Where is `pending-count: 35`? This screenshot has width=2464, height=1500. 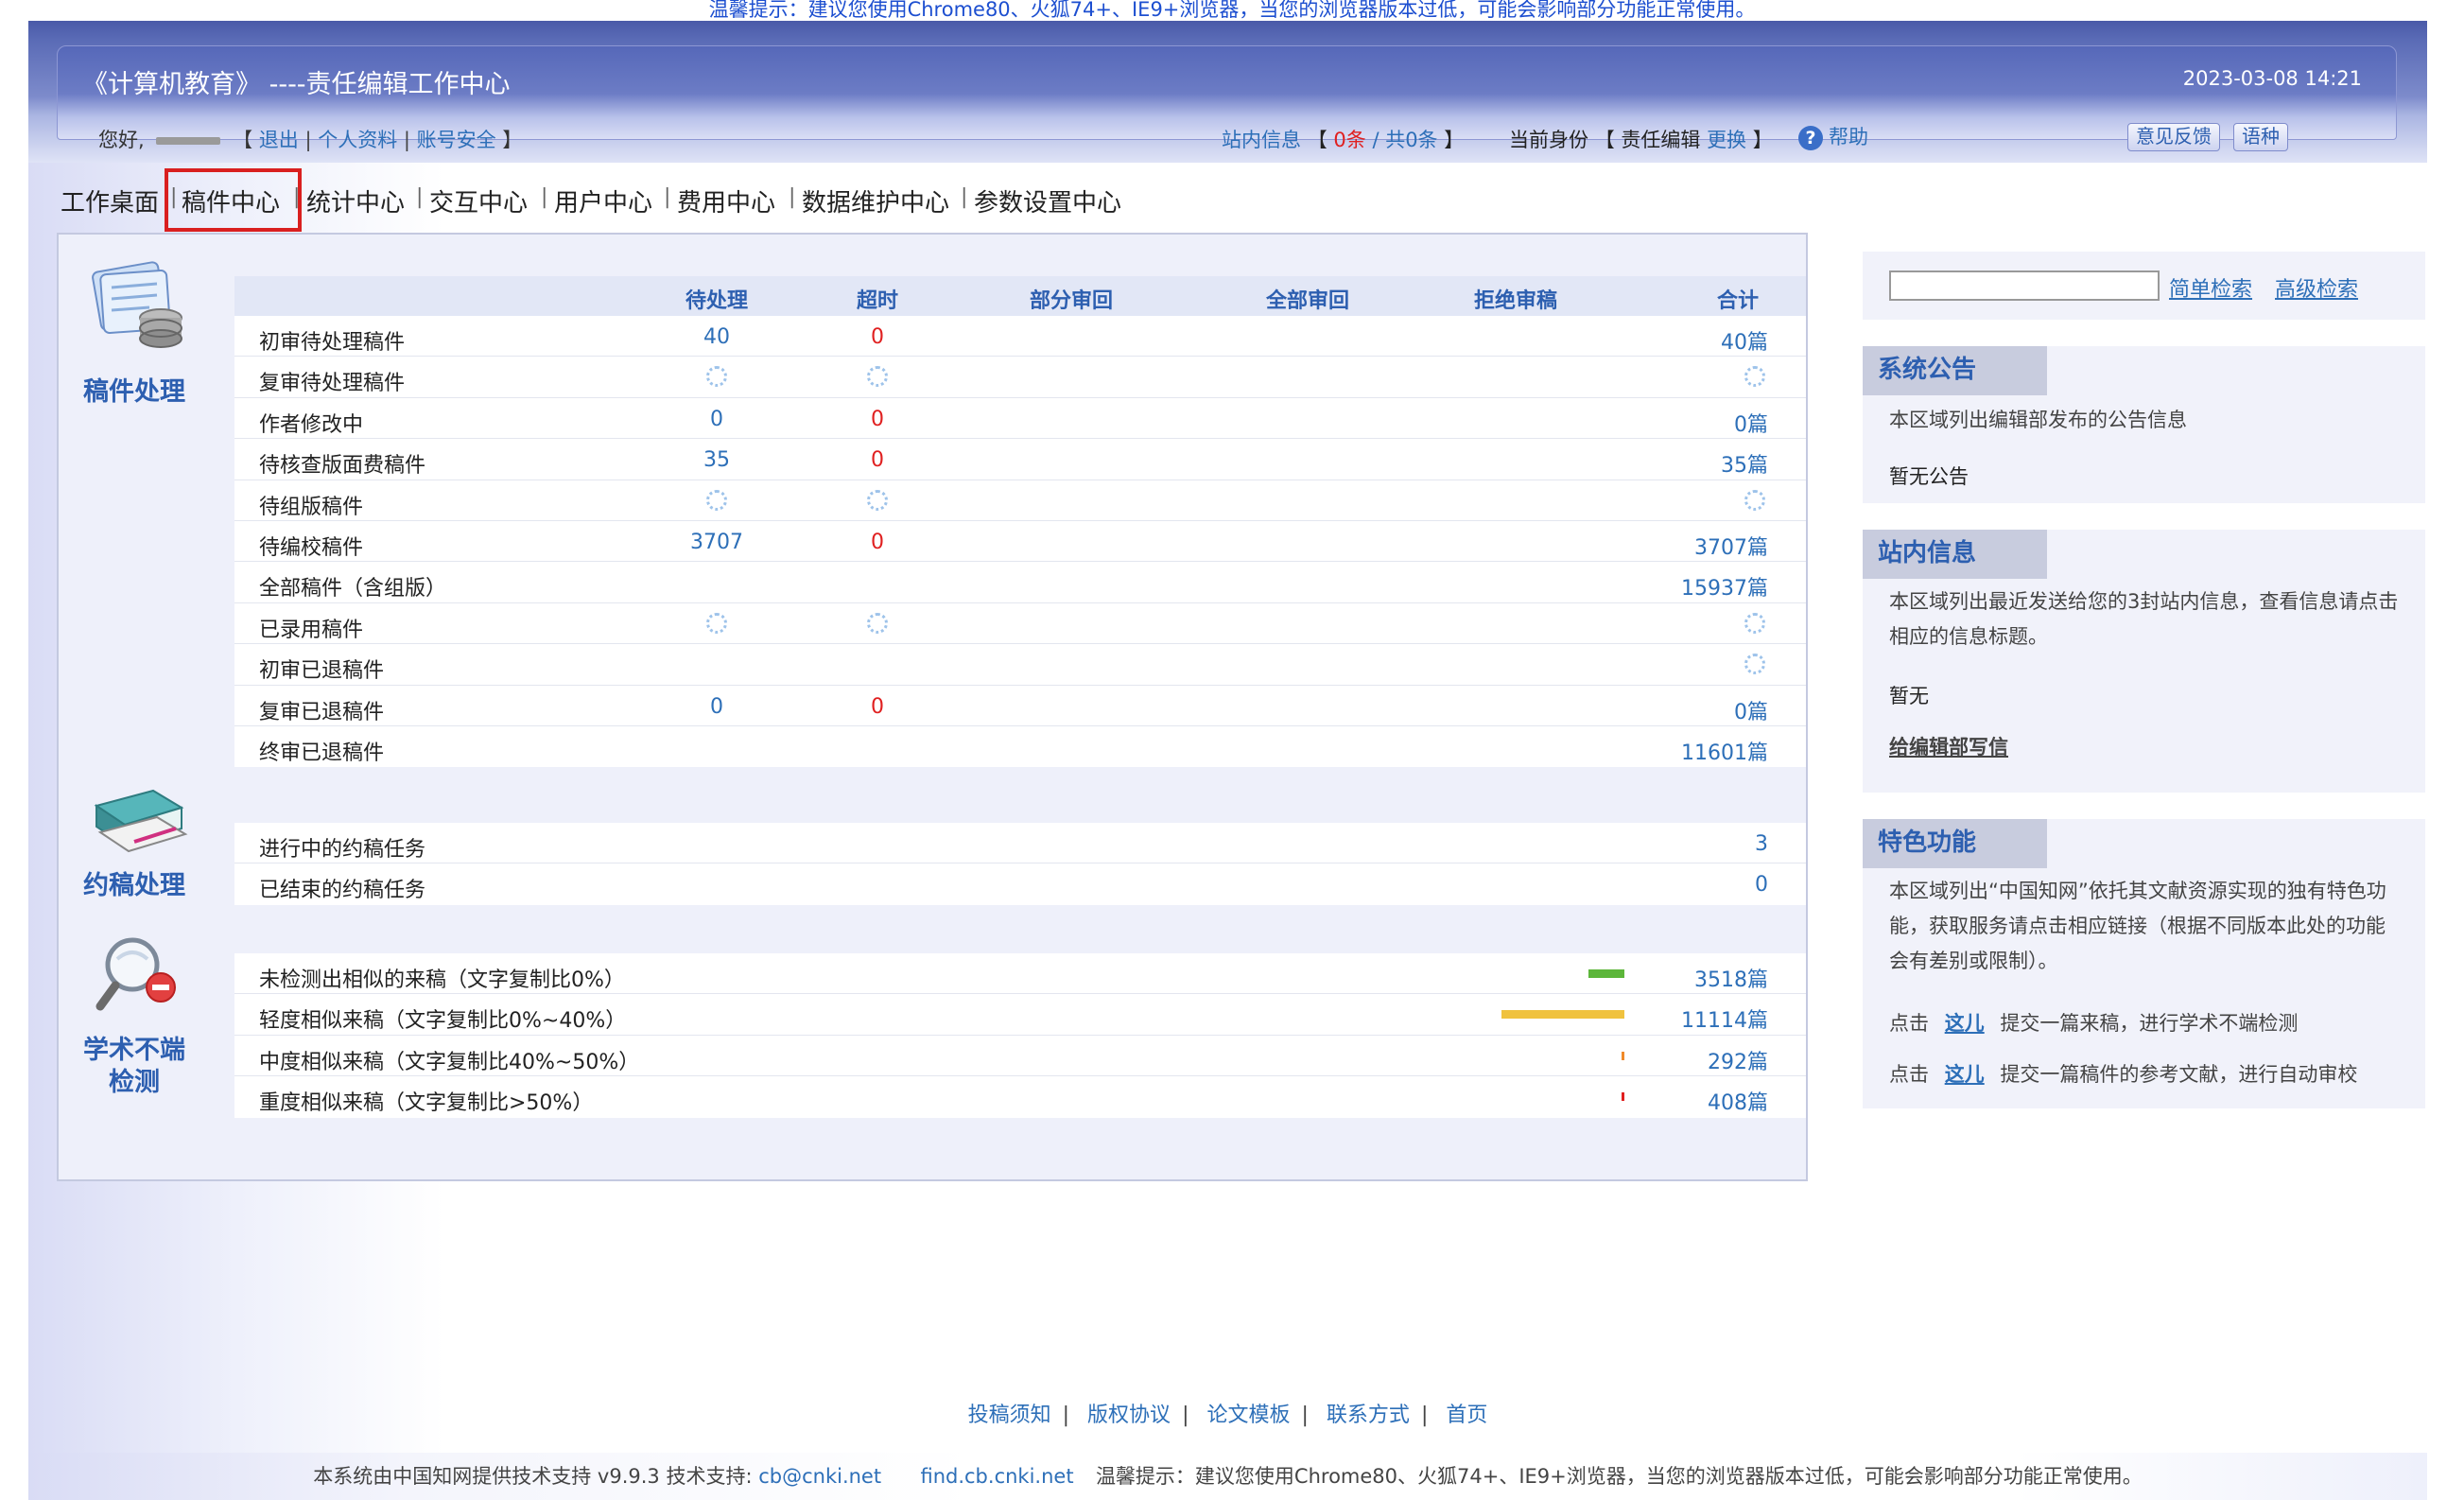 pending-count: 35 is located at coordinates (716, 460).